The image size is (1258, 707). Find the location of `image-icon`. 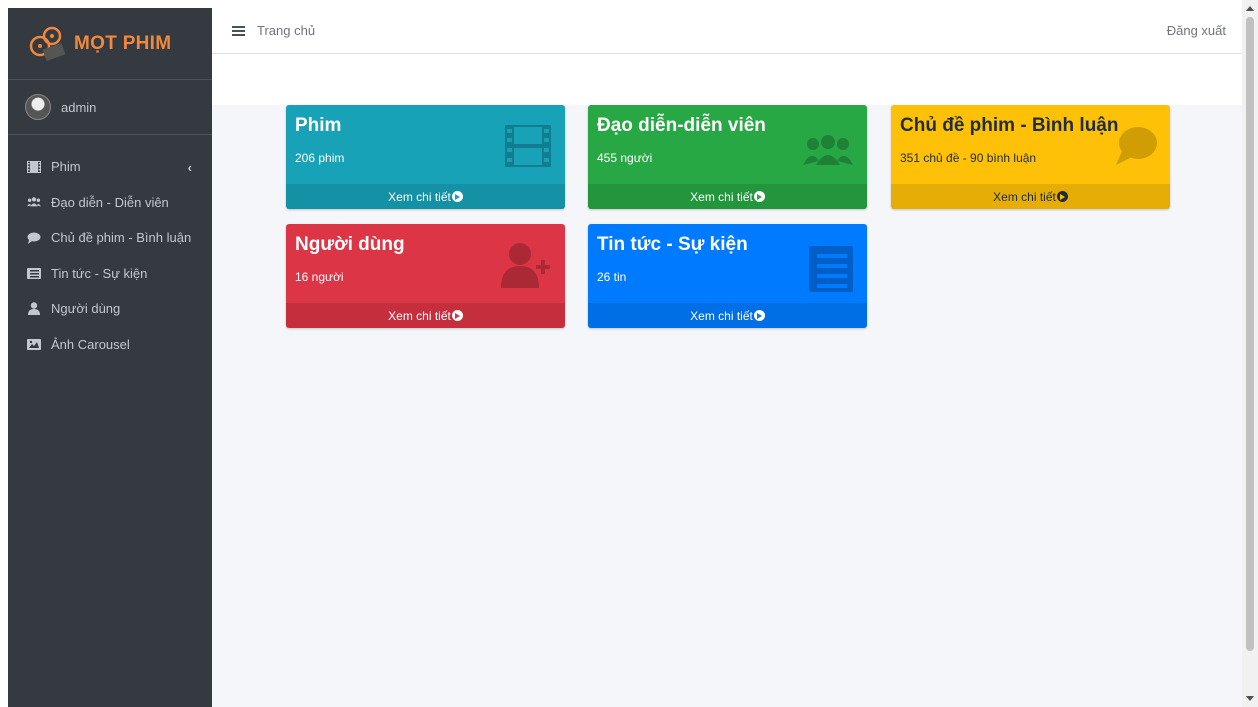

image-icon is located at coordinates (34, 344).